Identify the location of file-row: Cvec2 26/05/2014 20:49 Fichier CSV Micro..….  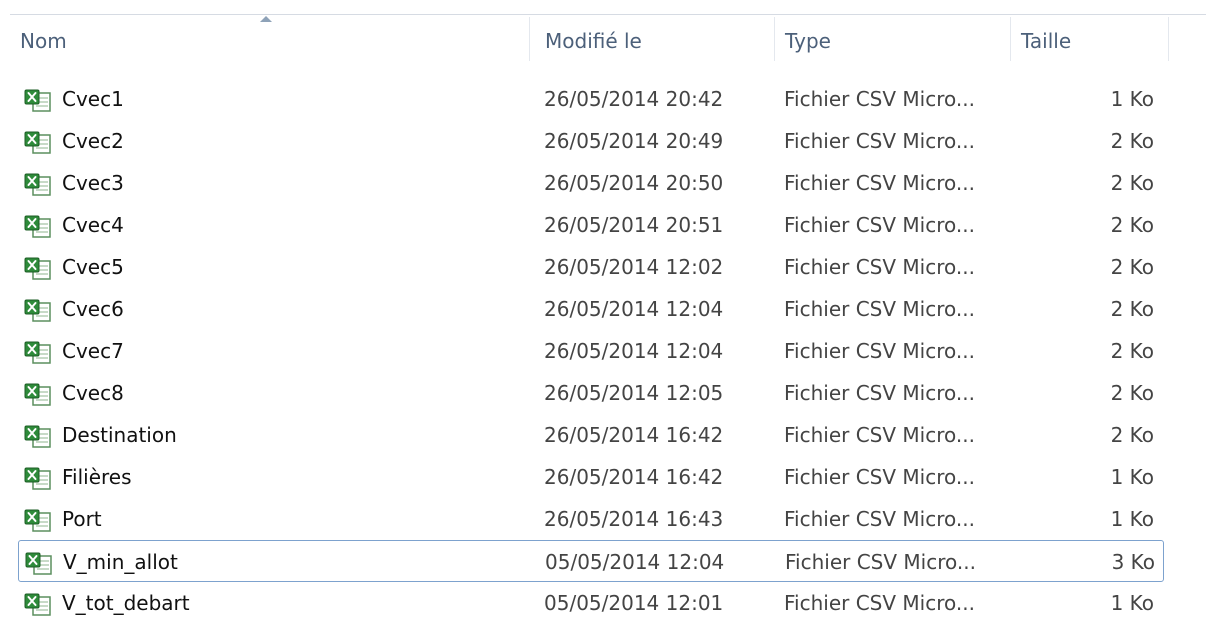
(611, 141).